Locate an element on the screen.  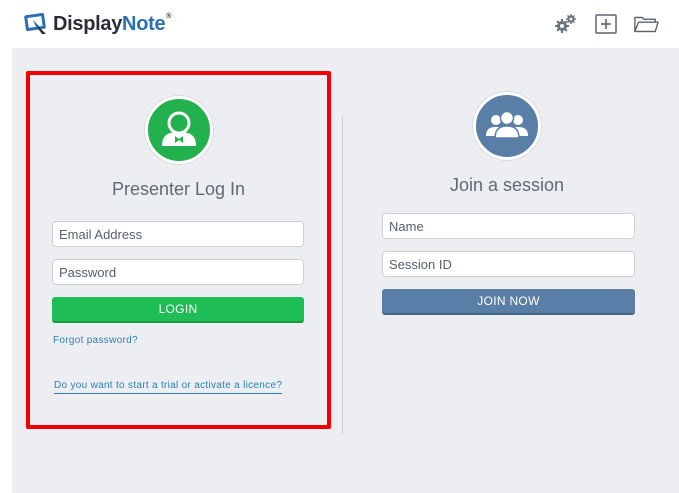
add-box-icon is located at coordinates (606, 24).